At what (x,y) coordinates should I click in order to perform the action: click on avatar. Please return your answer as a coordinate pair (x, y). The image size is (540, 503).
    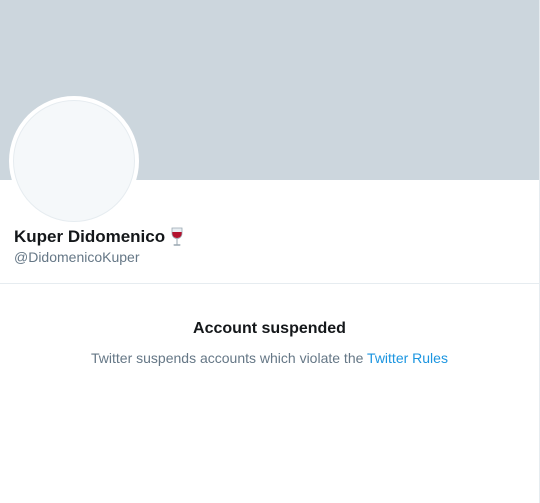
    Looking at the image, I should click on (74, 161).